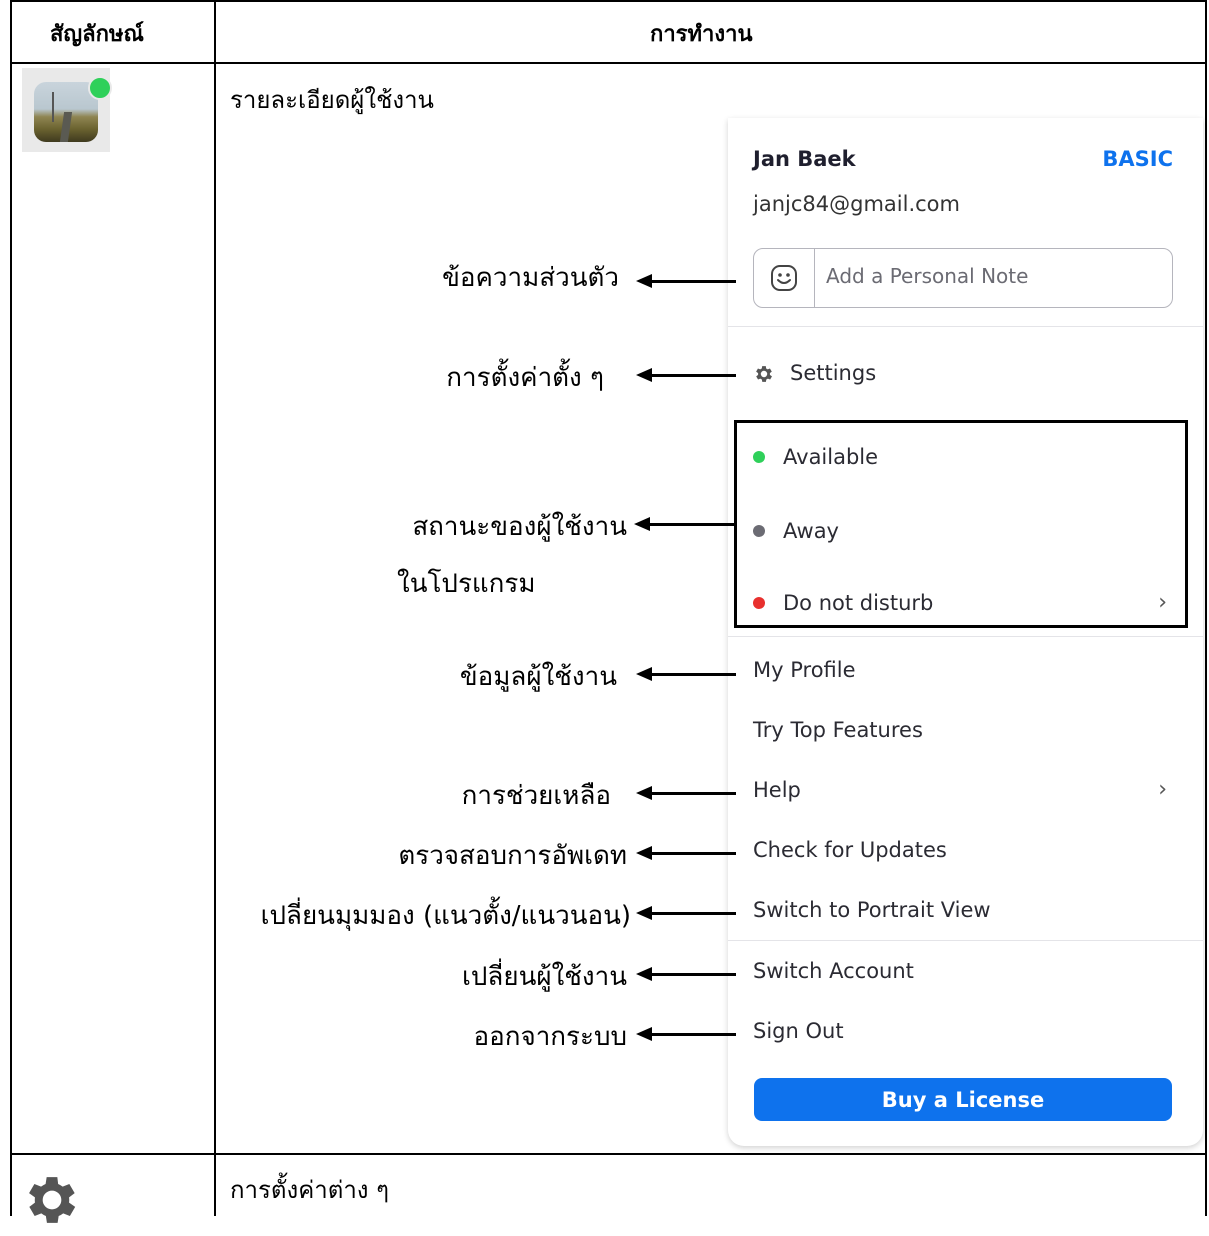 The image size is (1209, 1236). Describe the element at coordinates (991, 276) in the screenshot. I see `personal-note-input` at that location.